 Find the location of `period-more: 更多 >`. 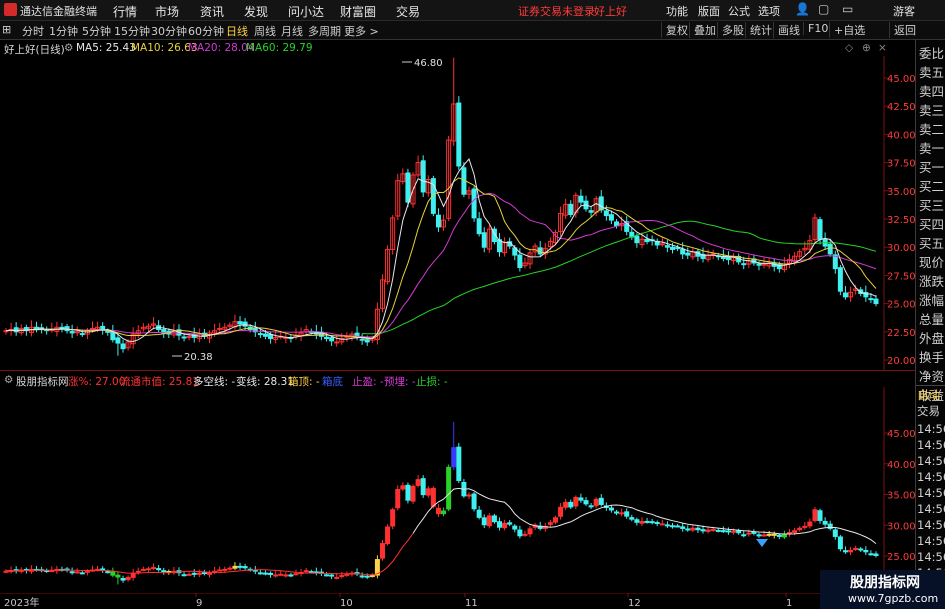

period-more: 更多 > is located at coordinates (361, 31).